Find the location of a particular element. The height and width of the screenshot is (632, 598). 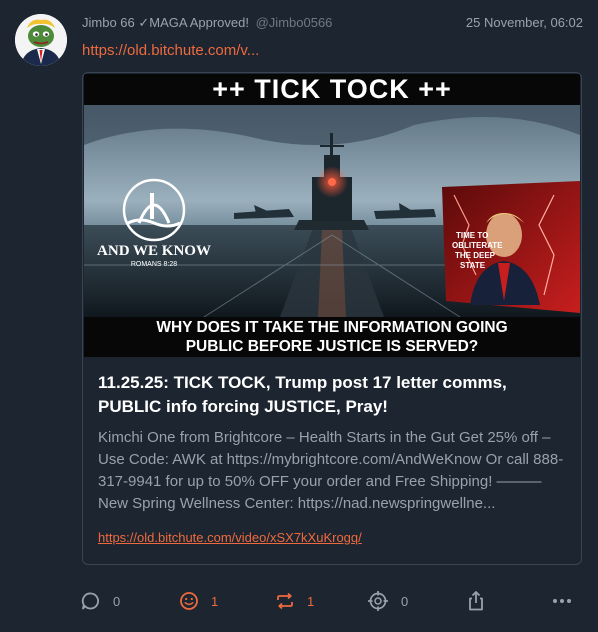

reply-count: 0 is located at coordinates (117, 601).